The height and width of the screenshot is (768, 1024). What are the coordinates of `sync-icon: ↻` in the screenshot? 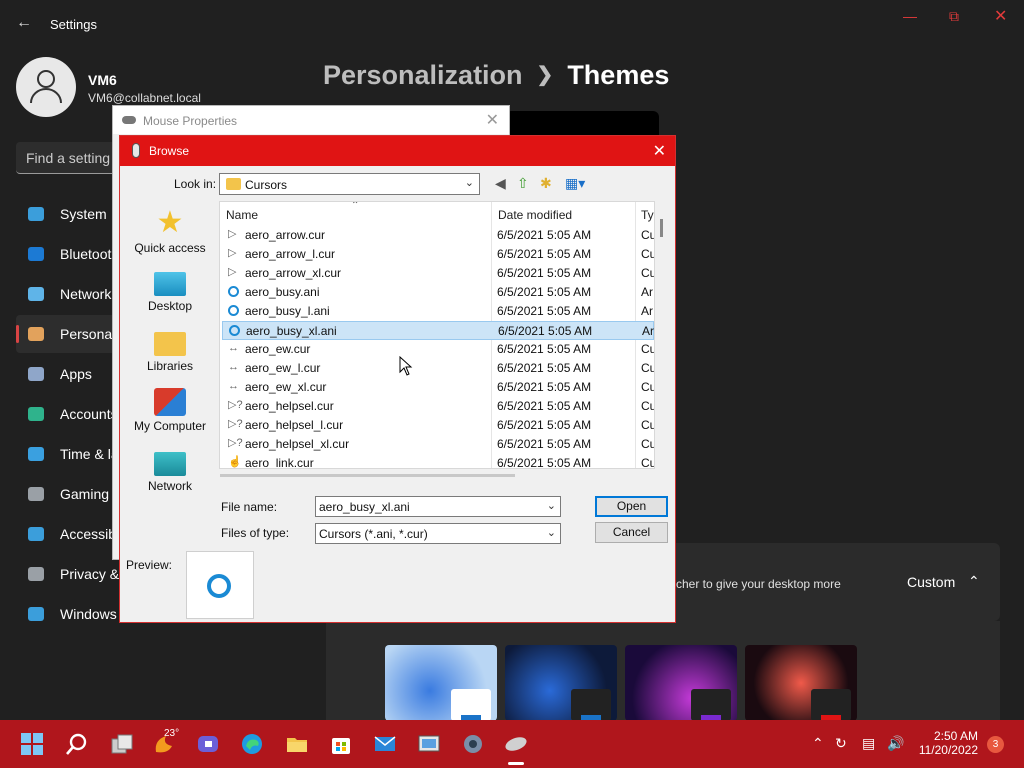 It's located at (841, 743).